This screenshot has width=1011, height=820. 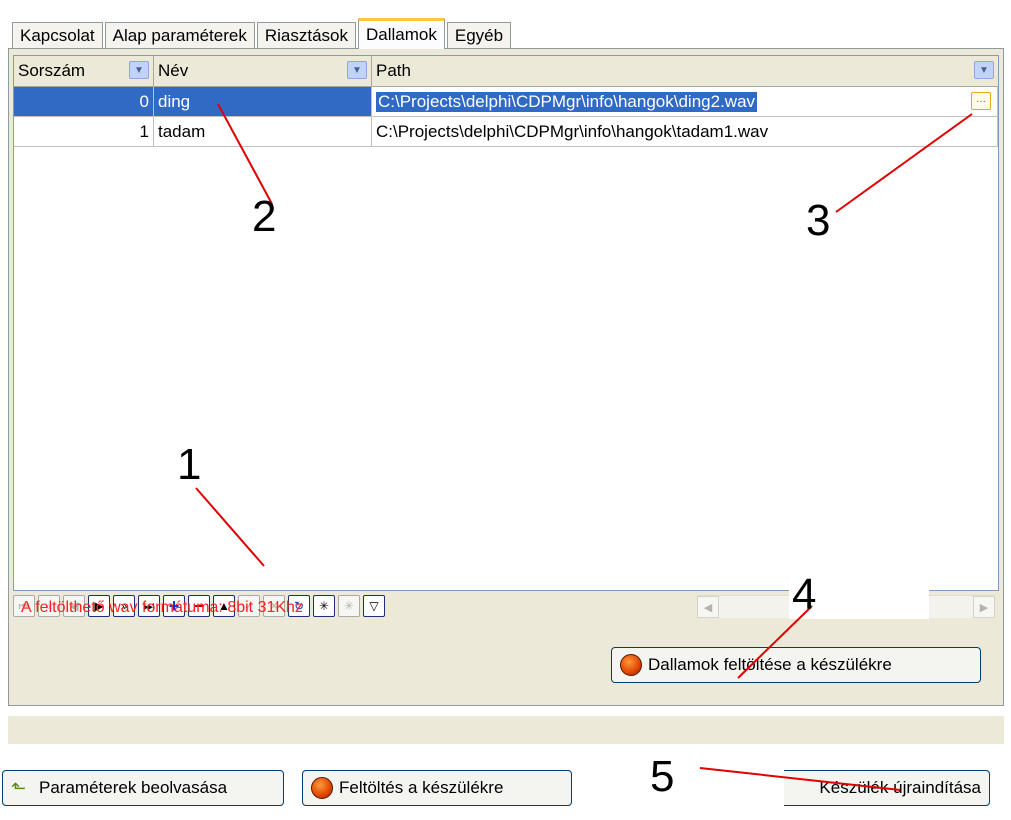 What do you see at coordinates (662, 776) in the screenshot?
I see `annotation-number-5: 5` at bounding box center [662, 776].